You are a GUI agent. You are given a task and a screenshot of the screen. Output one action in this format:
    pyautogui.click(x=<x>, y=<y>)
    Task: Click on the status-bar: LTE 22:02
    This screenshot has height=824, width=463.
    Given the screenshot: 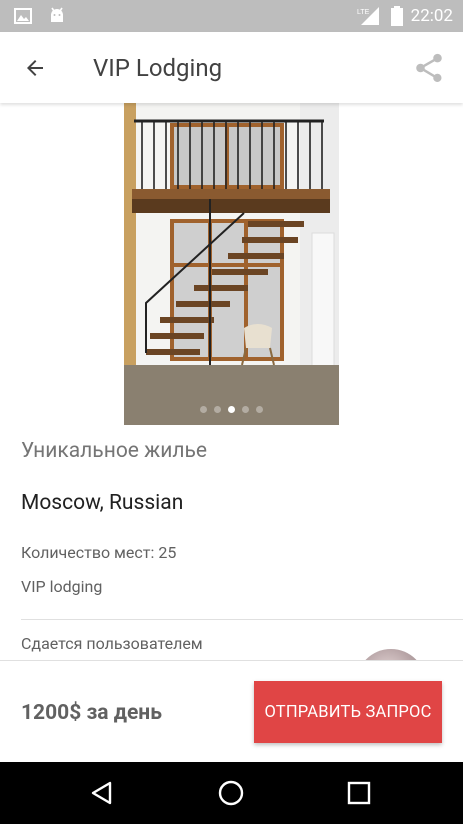 What is the action you would take?
    pyautogui.click(x=231, y=16)
    